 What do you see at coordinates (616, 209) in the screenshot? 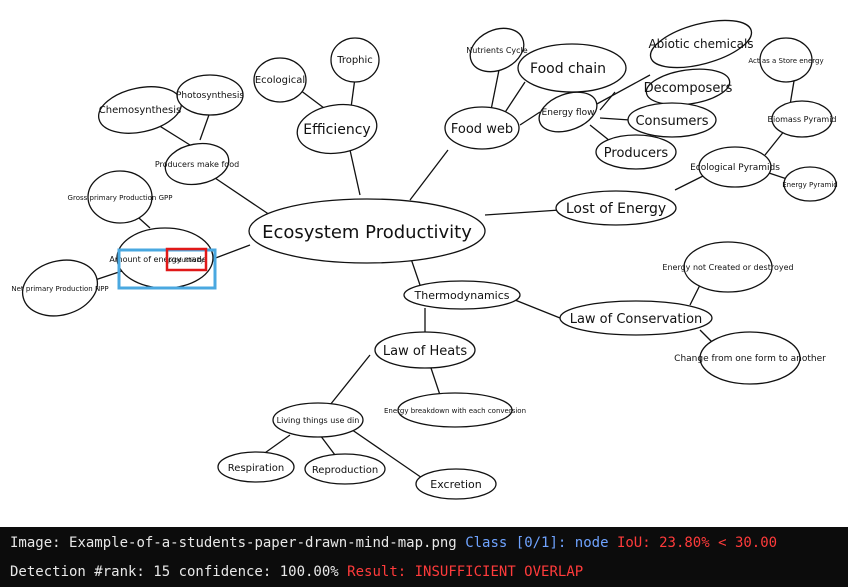
I see `node-label-lost-of-energy: Lost of Energy` at bounding box center [616, 209].